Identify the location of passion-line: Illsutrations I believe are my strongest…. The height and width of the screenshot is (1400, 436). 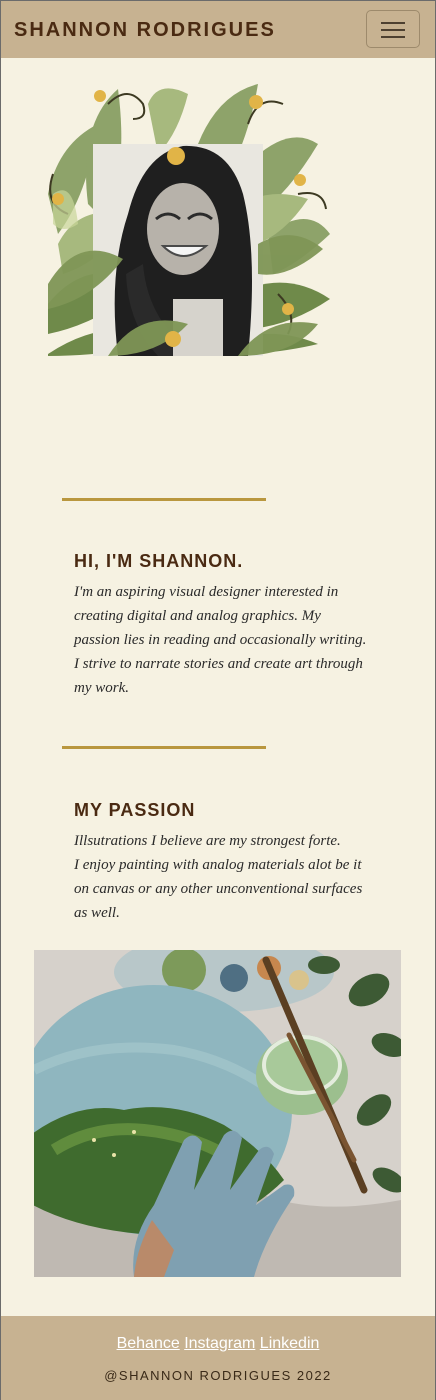
(207, 841).